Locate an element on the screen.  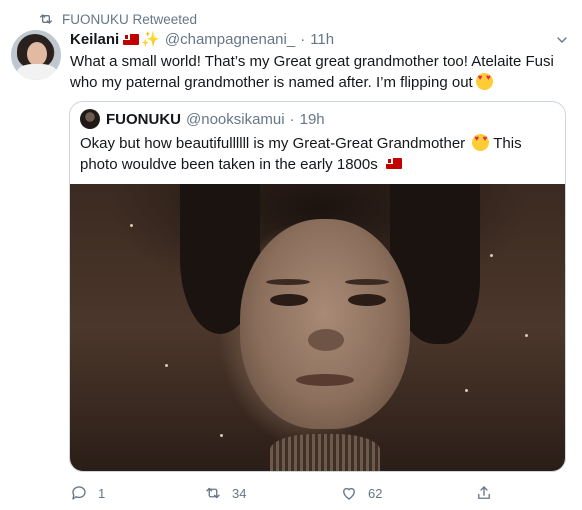
quoted-timestamp: 19h is located at coordinates (312, 119).